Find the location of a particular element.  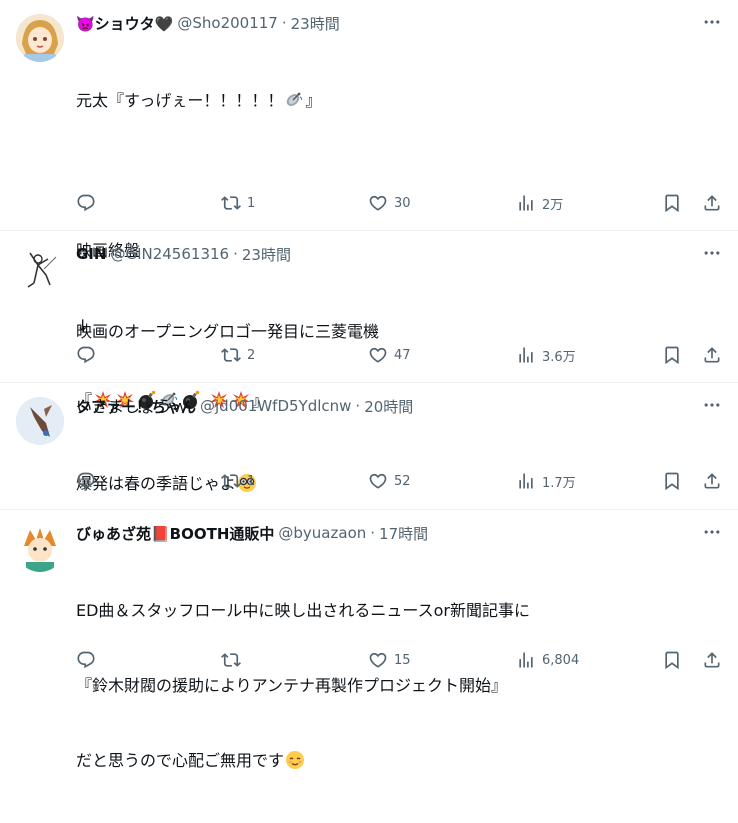

retweet-count: 2 is located at coordinates (251, 355).